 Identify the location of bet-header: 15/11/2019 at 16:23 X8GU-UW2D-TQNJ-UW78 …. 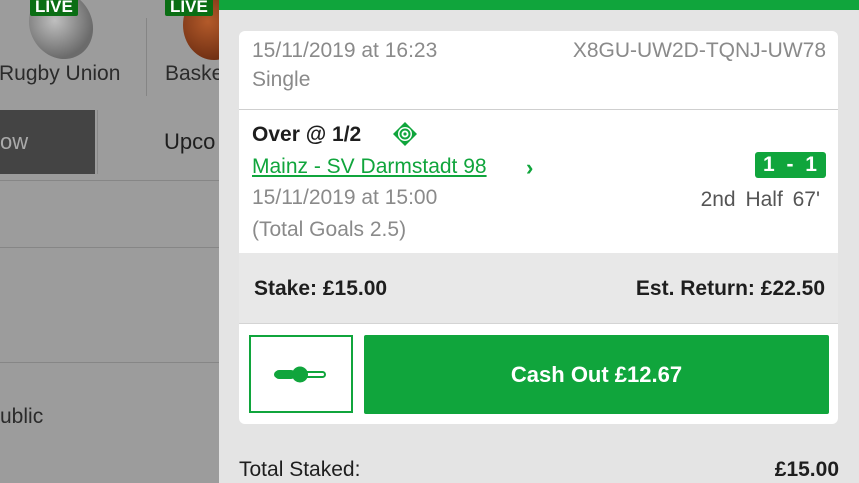
(538, 70).